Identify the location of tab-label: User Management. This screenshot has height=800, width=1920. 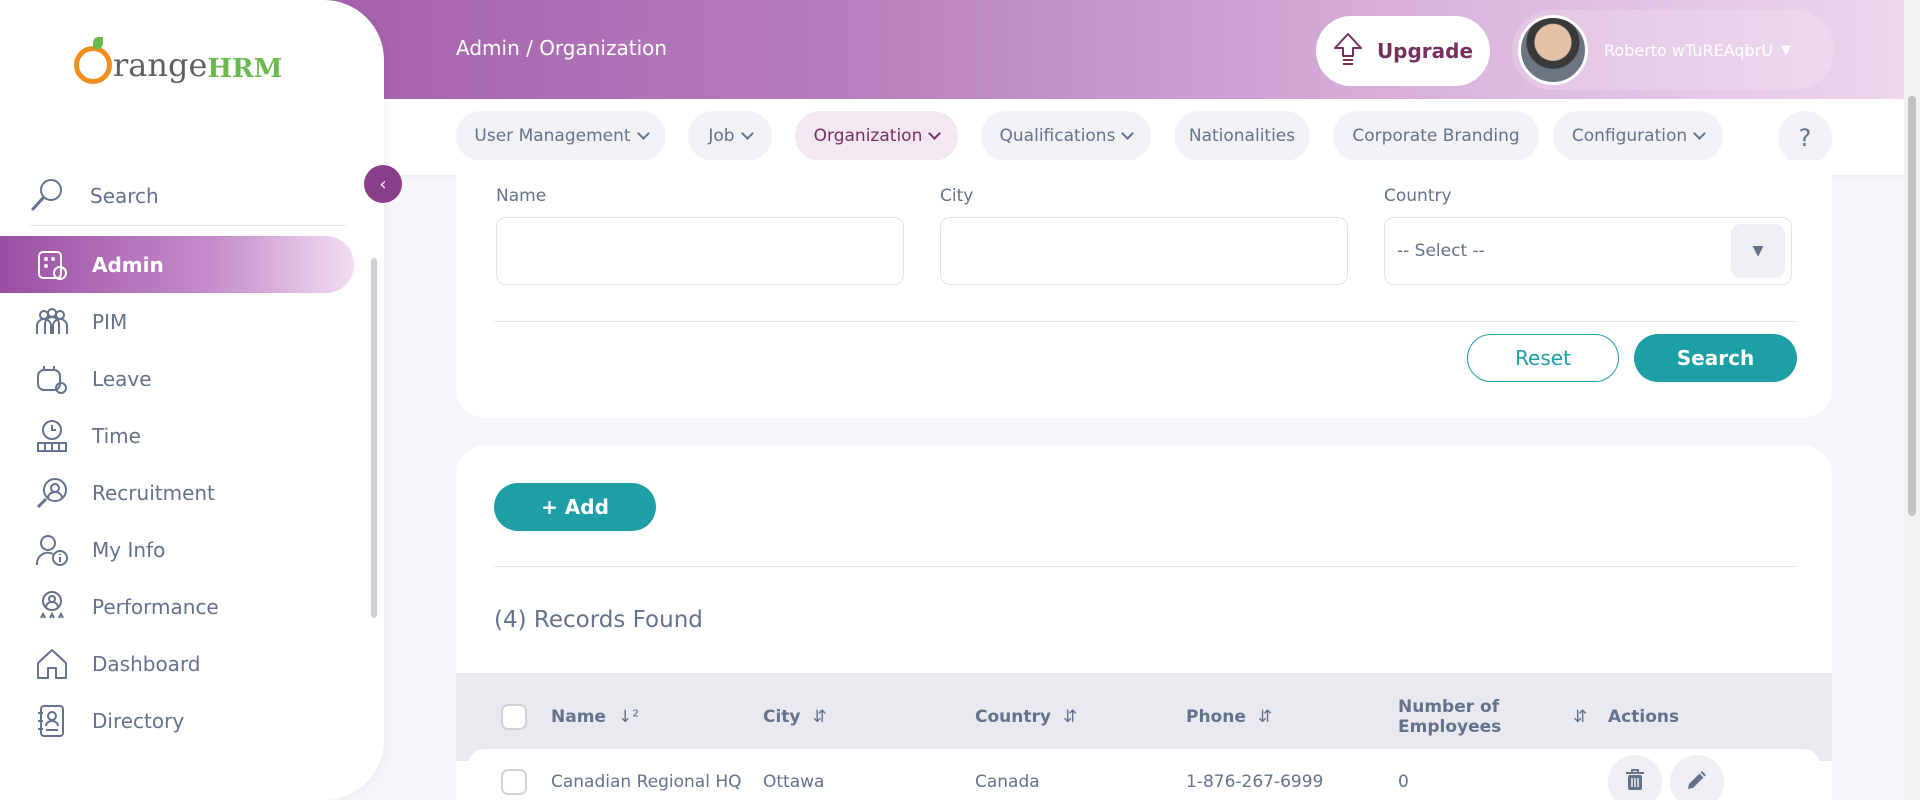
(552, 136).